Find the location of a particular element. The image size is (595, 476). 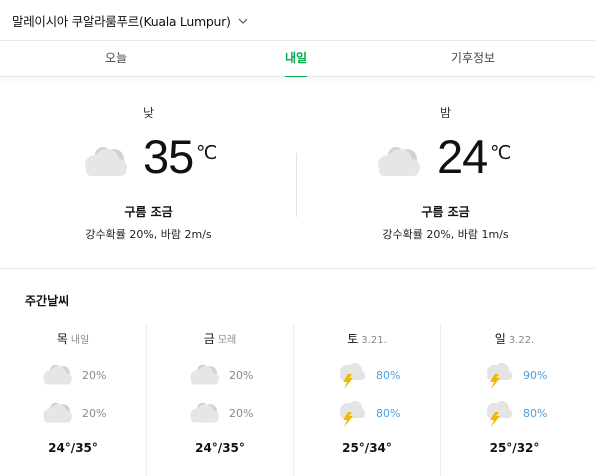

tab-climate-info: 기후정보 is located at coordinates (473, 59).